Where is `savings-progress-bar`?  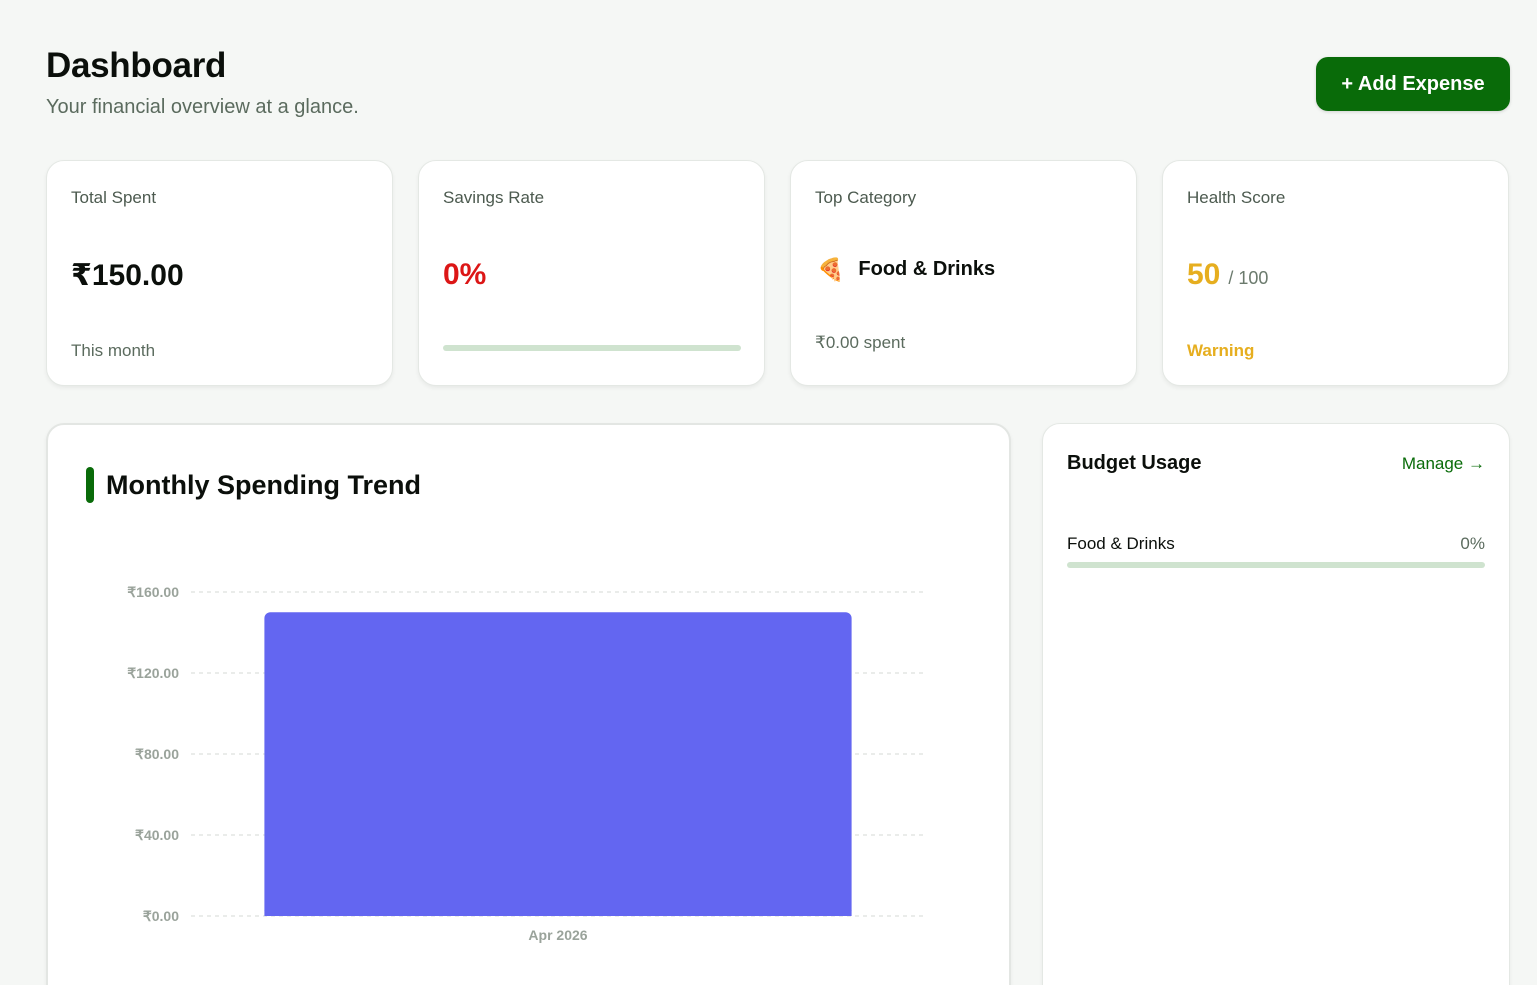
savings-progress-bar is located at coordinates (592, 348).